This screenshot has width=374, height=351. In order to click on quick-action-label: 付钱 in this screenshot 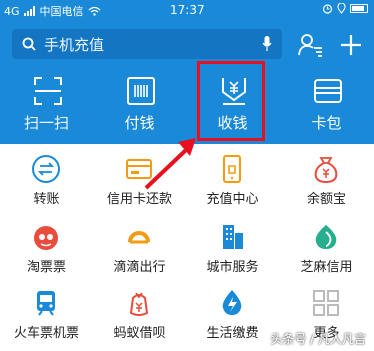, I will do `click(139, 123)`.